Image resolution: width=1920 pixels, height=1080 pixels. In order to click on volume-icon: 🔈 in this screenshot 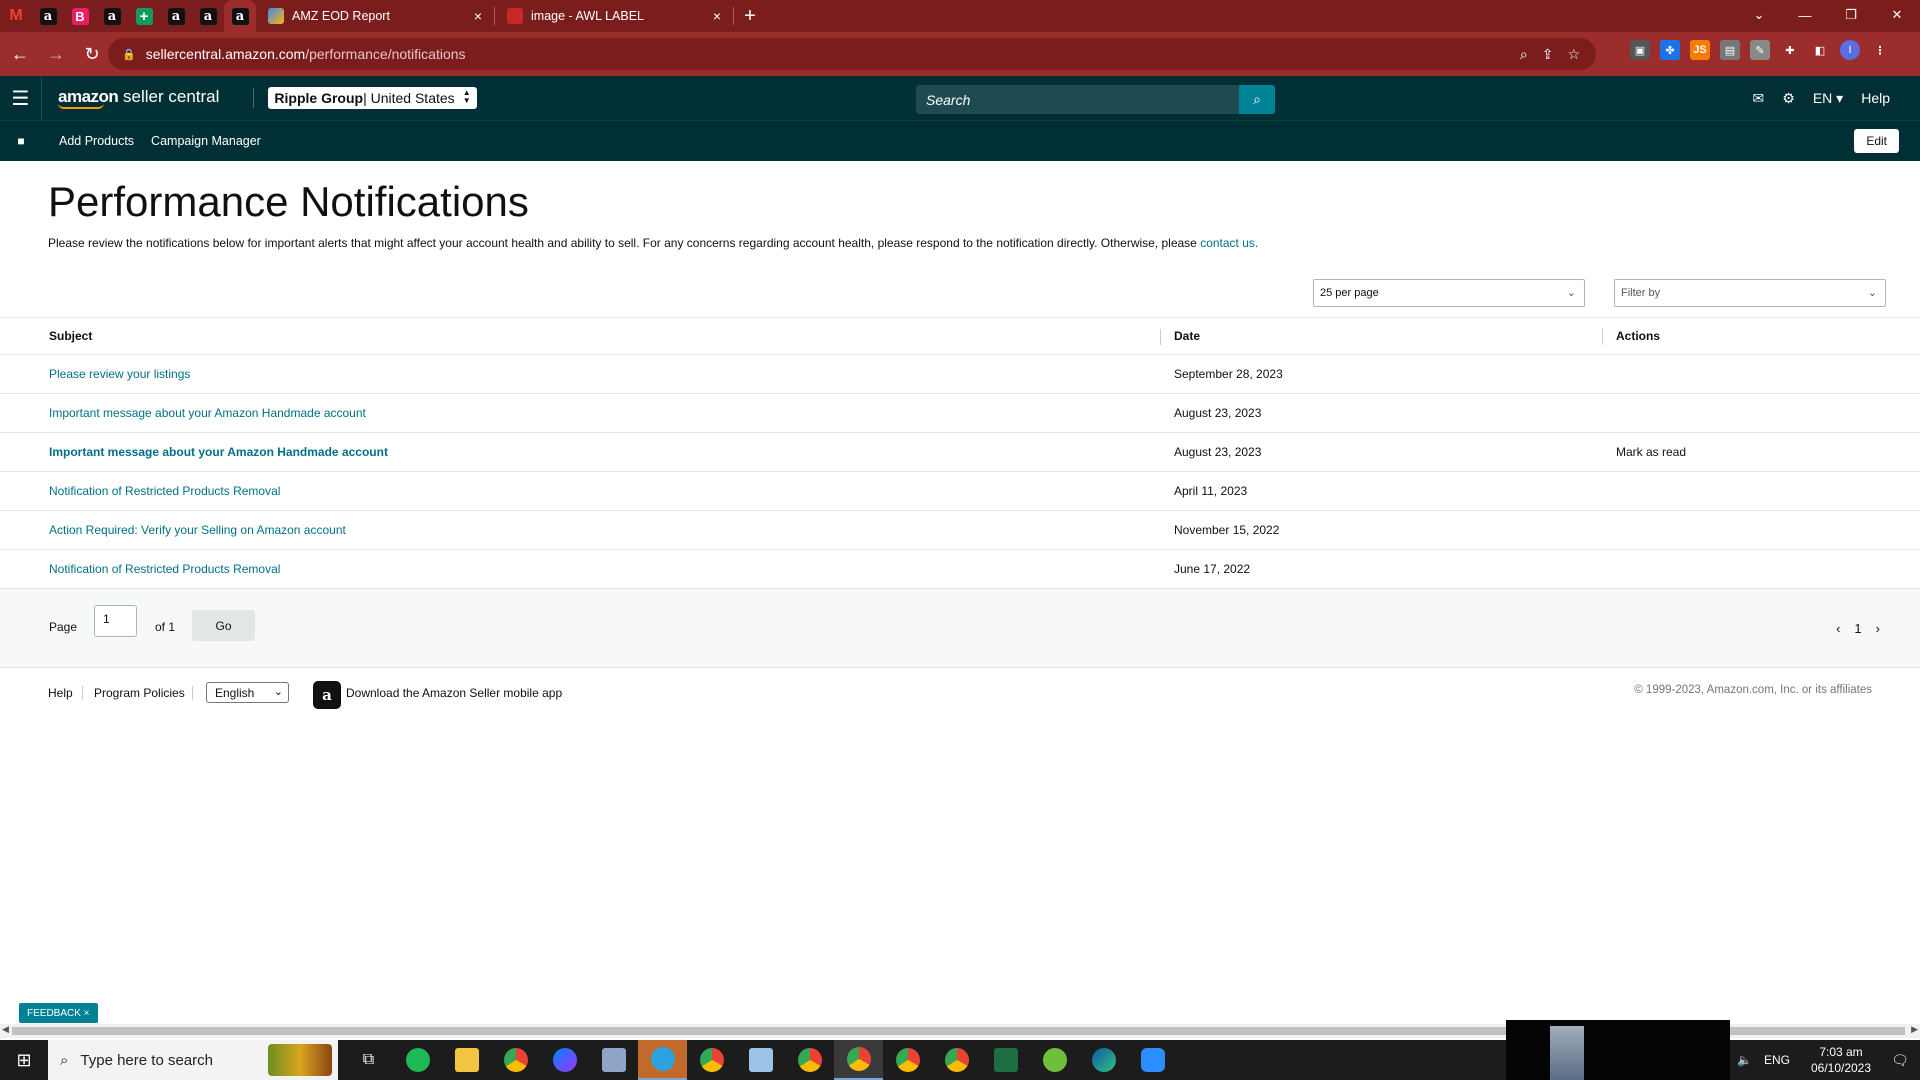, I will do `click(1744, 1060)`.